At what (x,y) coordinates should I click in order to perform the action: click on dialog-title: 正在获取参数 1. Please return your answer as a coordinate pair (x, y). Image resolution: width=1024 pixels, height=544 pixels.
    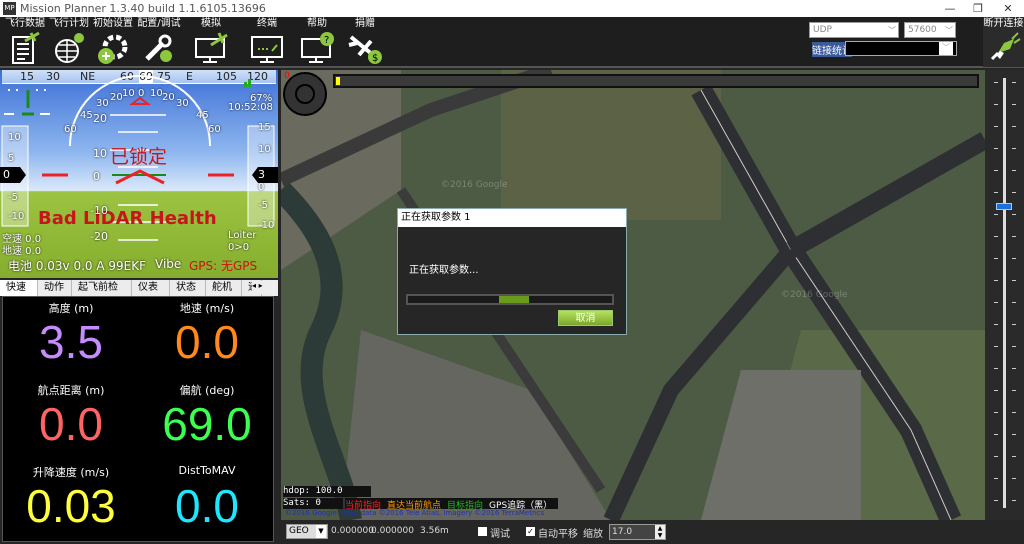
    Looking at the image, I should click on (512, 218).